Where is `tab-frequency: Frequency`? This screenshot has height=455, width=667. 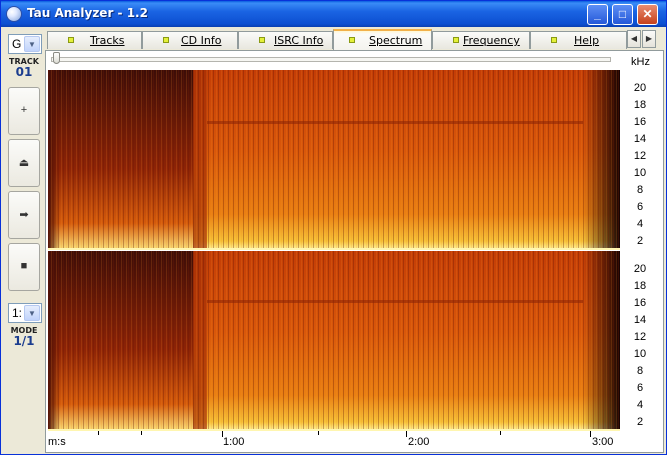
tab-frequency: Frequency is located at coordinates (481, 40).